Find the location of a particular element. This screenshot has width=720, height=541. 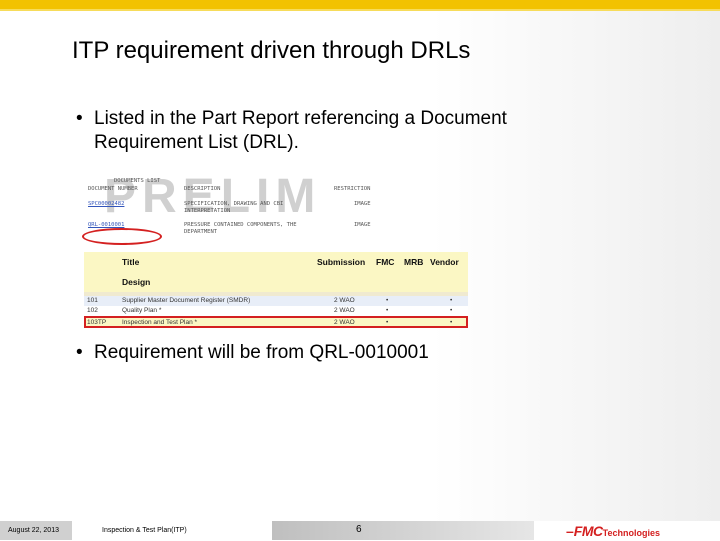

footer-doc-title: Inspection & Test Plan(ITP) is located at coordinates (144, 530).